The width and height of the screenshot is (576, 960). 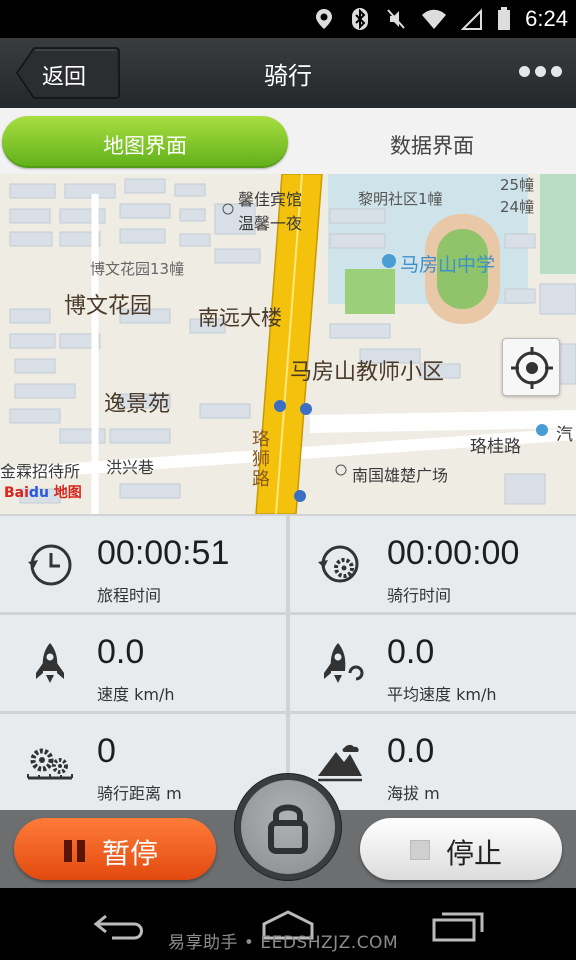 What do you see at coordinates (420, 850) in the screenshot?
I see `stop-icon` at bounding box center [420, 850].